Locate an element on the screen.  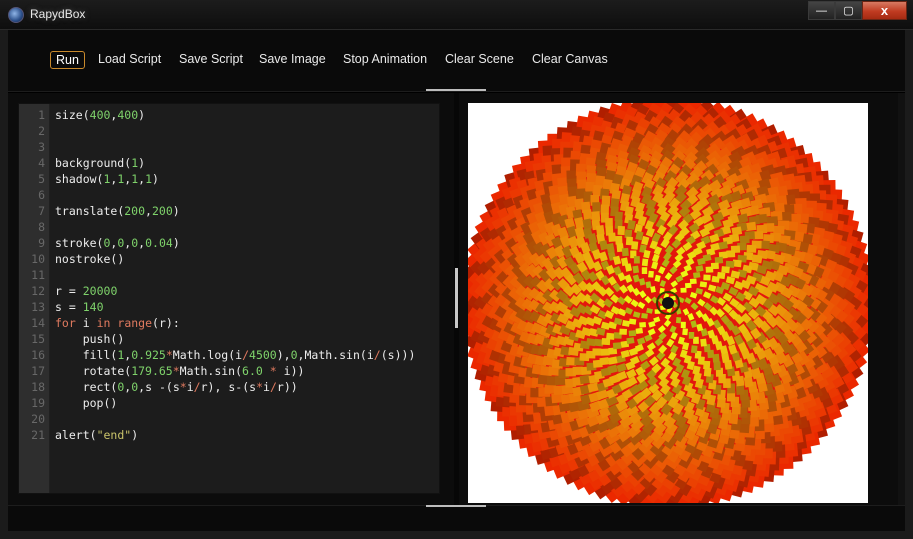
save-image-button: Save Image is located at coordinates (292, 60).